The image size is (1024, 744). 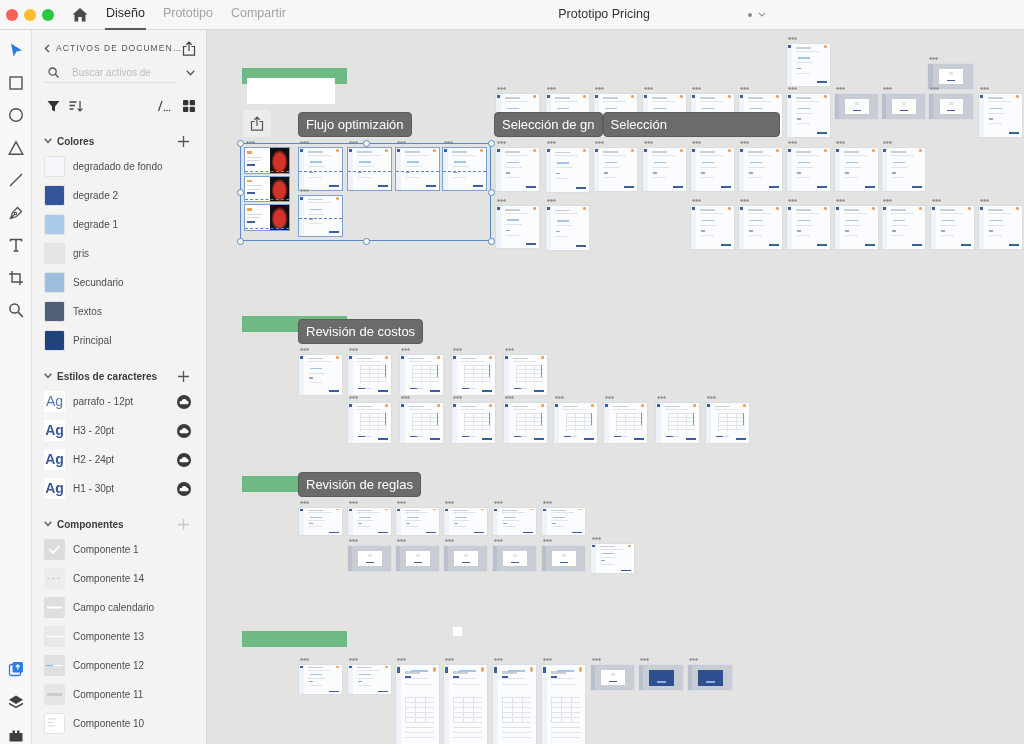 I want to click on line-icon, so click(x=15, y=180).